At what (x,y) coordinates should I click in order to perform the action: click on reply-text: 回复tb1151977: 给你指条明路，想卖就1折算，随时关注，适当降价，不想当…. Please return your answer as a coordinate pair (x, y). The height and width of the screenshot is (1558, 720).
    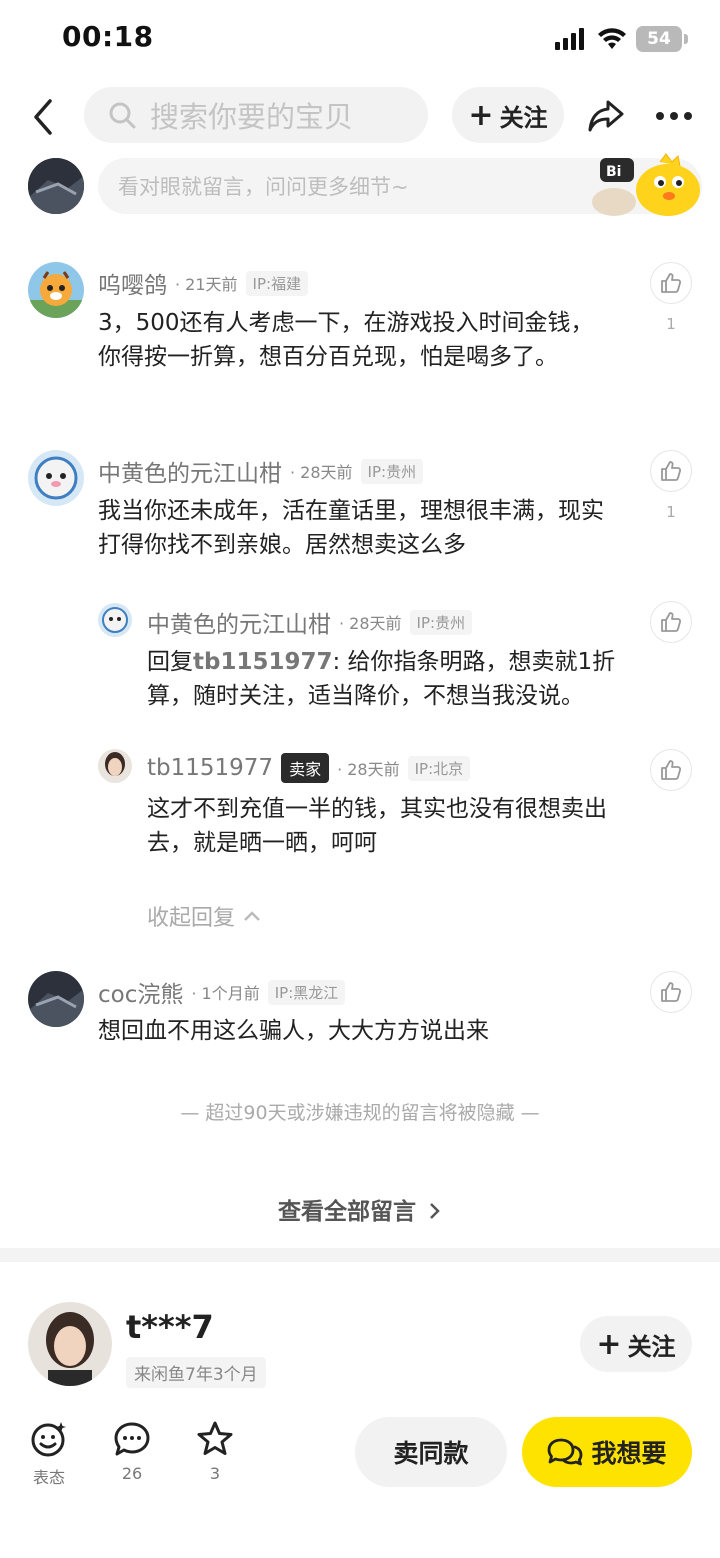
    Looking at the image, I should click on (387, 679).